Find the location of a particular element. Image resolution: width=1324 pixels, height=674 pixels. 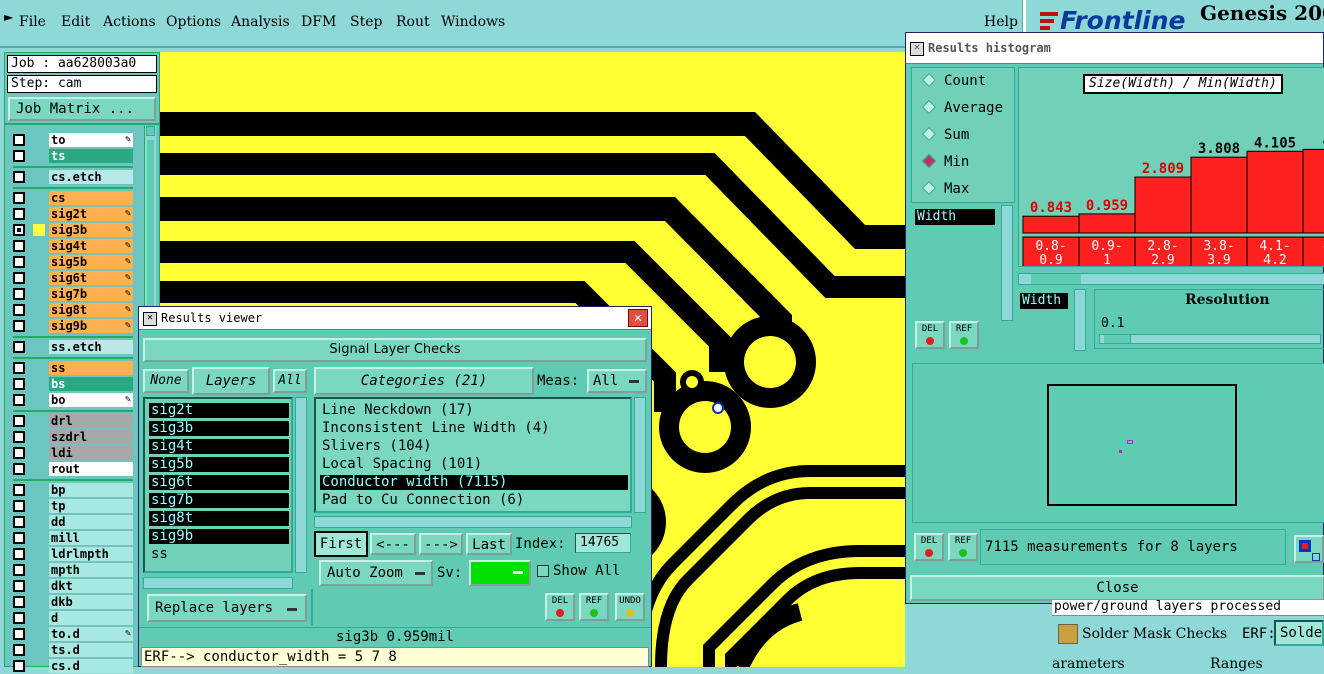

layer-row: bs is located at coordinates (73, 384).